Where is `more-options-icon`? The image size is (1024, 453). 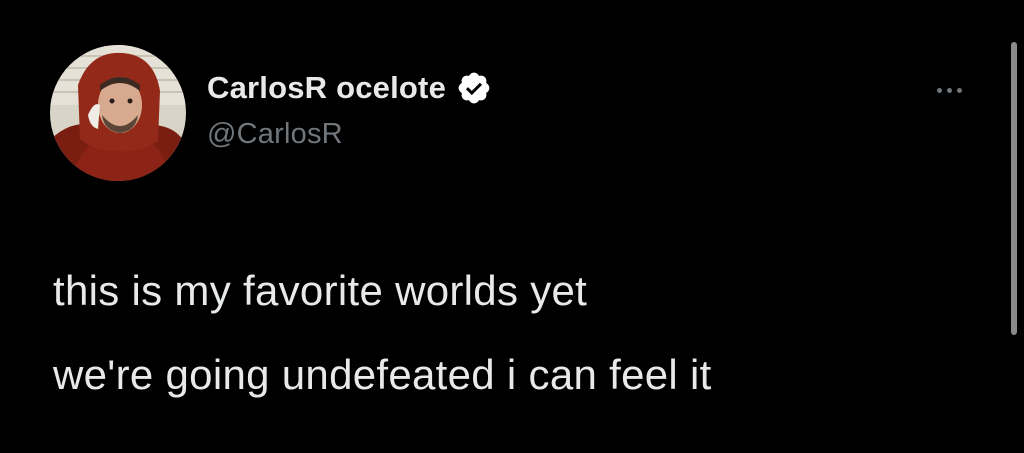
more-options-icon is located at coordinates (949, 90).